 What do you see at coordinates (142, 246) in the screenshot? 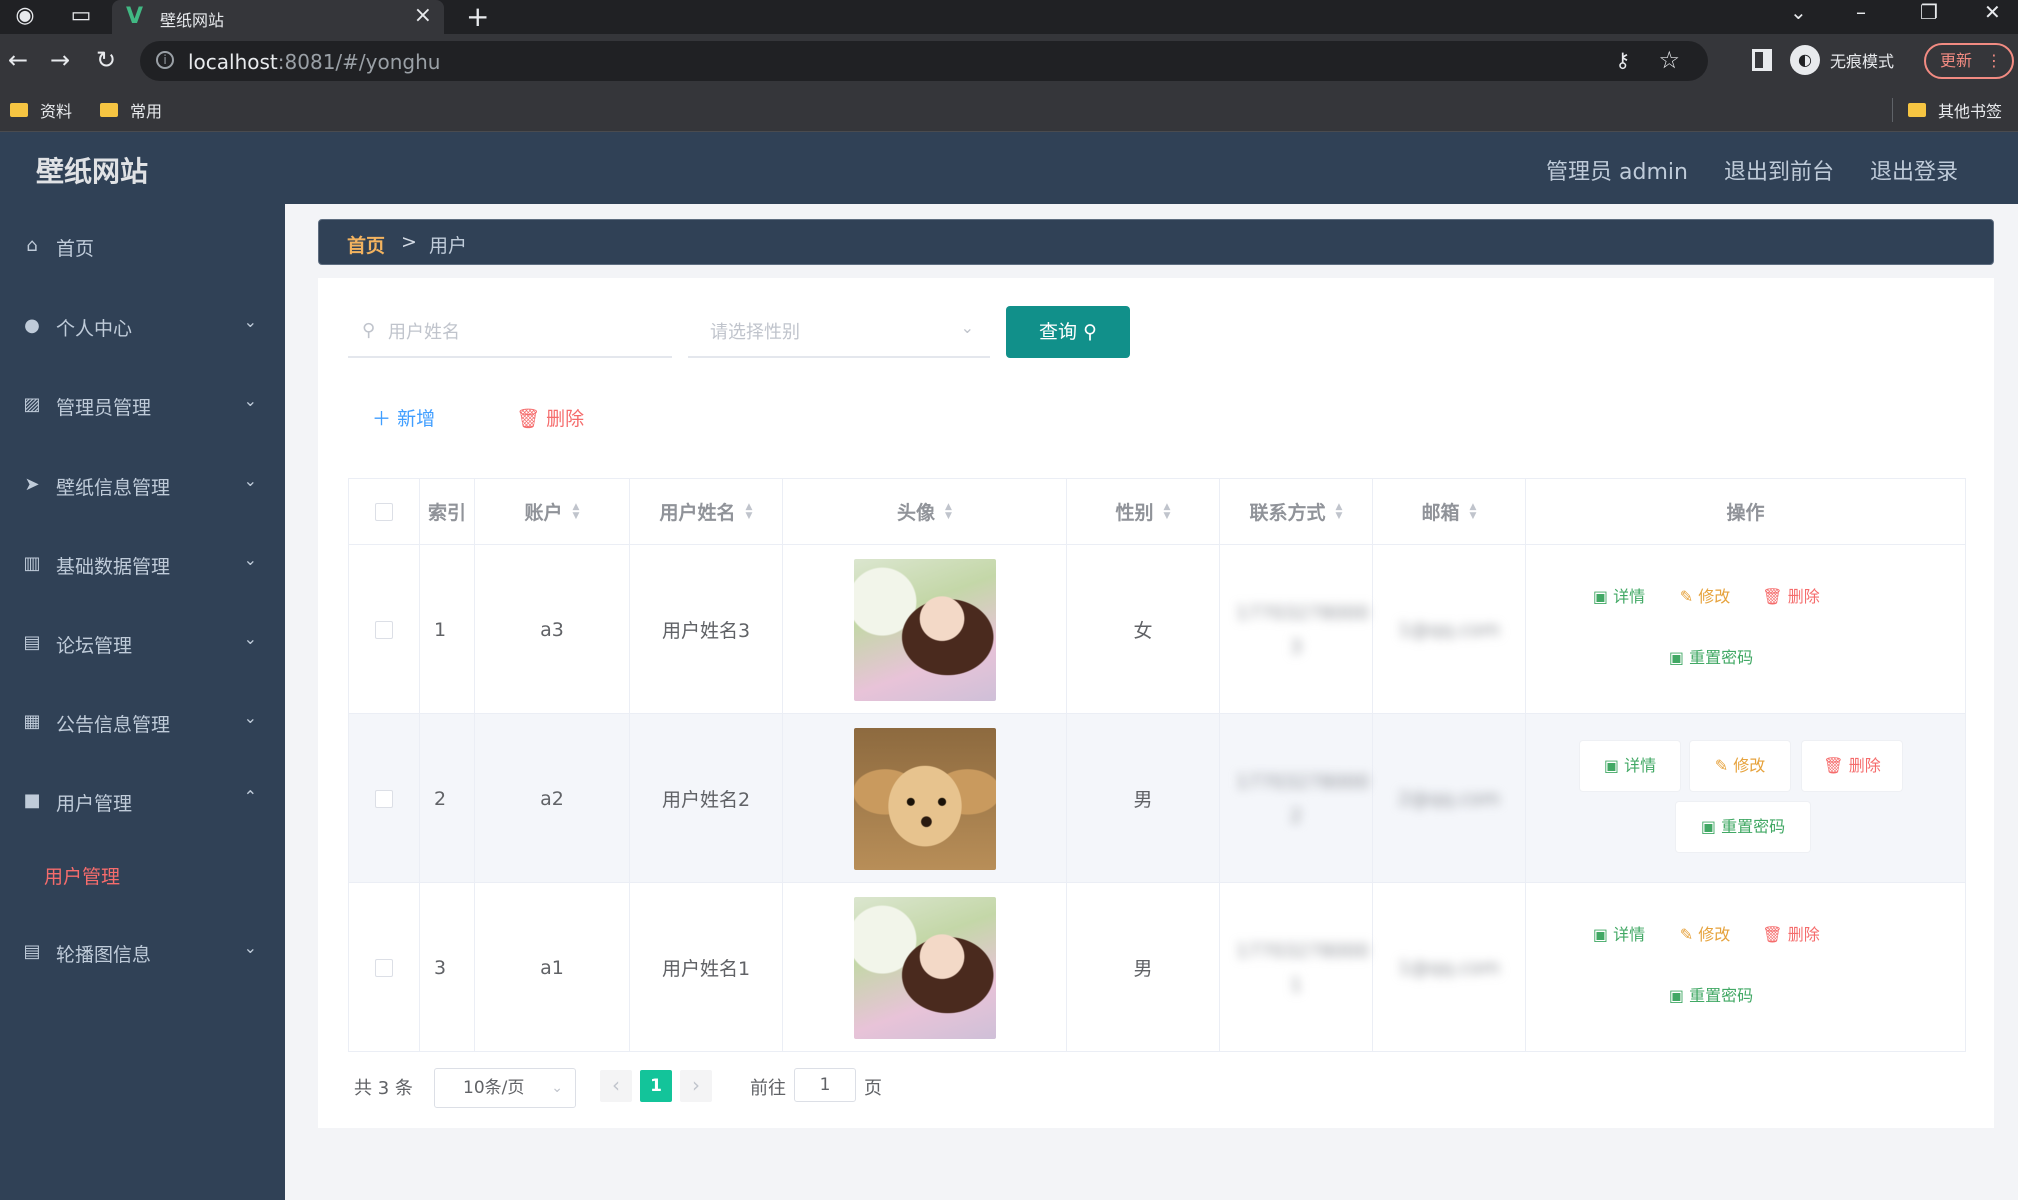
I see `sidebar-item-home: ⌂ 首页` at bounding box center [142, 246].